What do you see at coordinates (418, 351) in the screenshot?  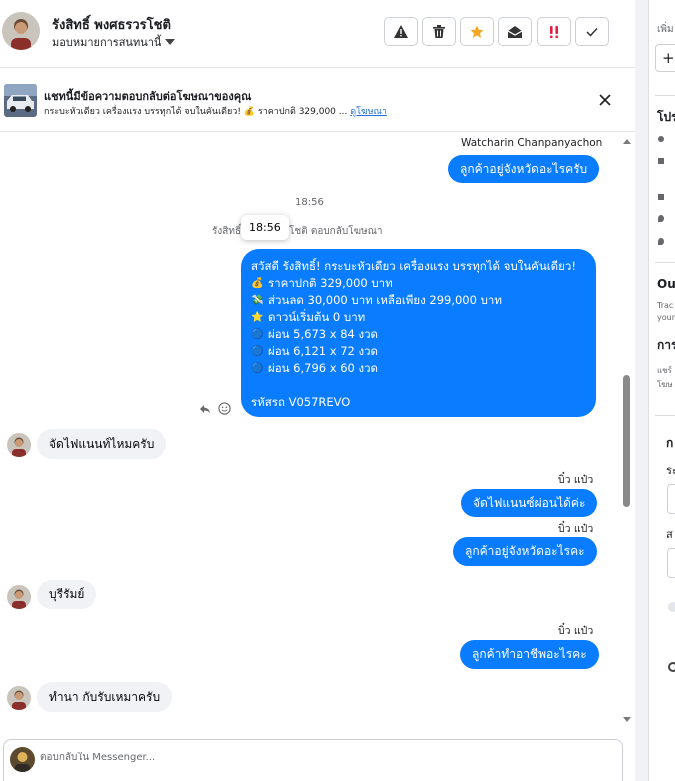 I see `ad-reply-line-5: 🔵 ผ่อน 6,121 x 72 งวด` at bounding box center [418, 351].